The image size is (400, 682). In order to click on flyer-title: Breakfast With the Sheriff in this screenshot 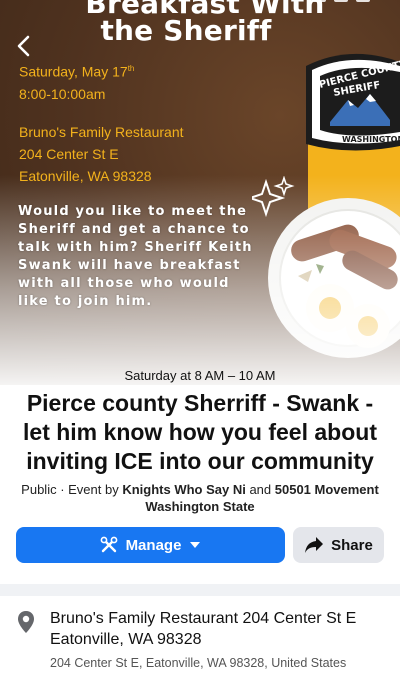, I will do `click(200, 23)`.